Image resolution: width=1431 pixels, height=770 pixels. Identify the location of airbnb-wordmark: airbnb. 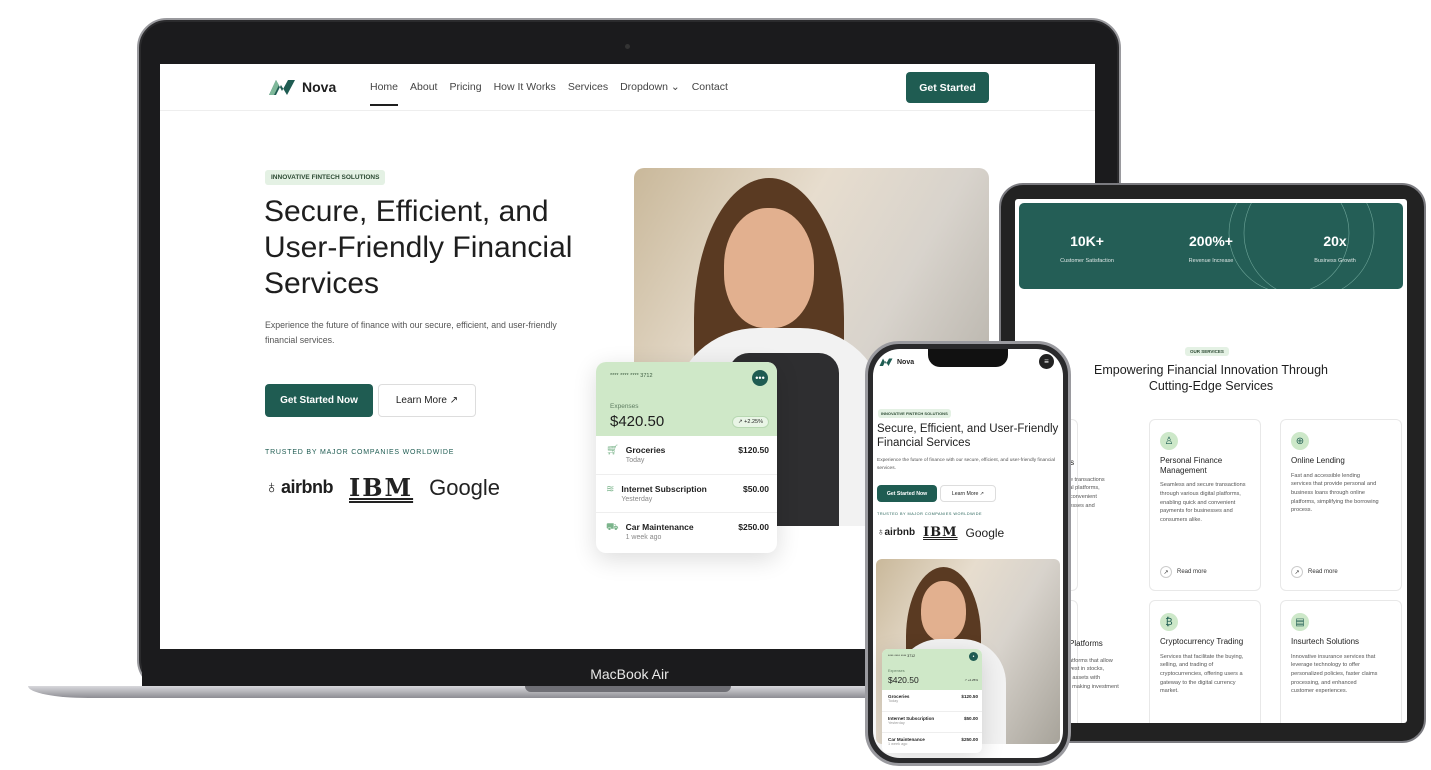
(900, 532).